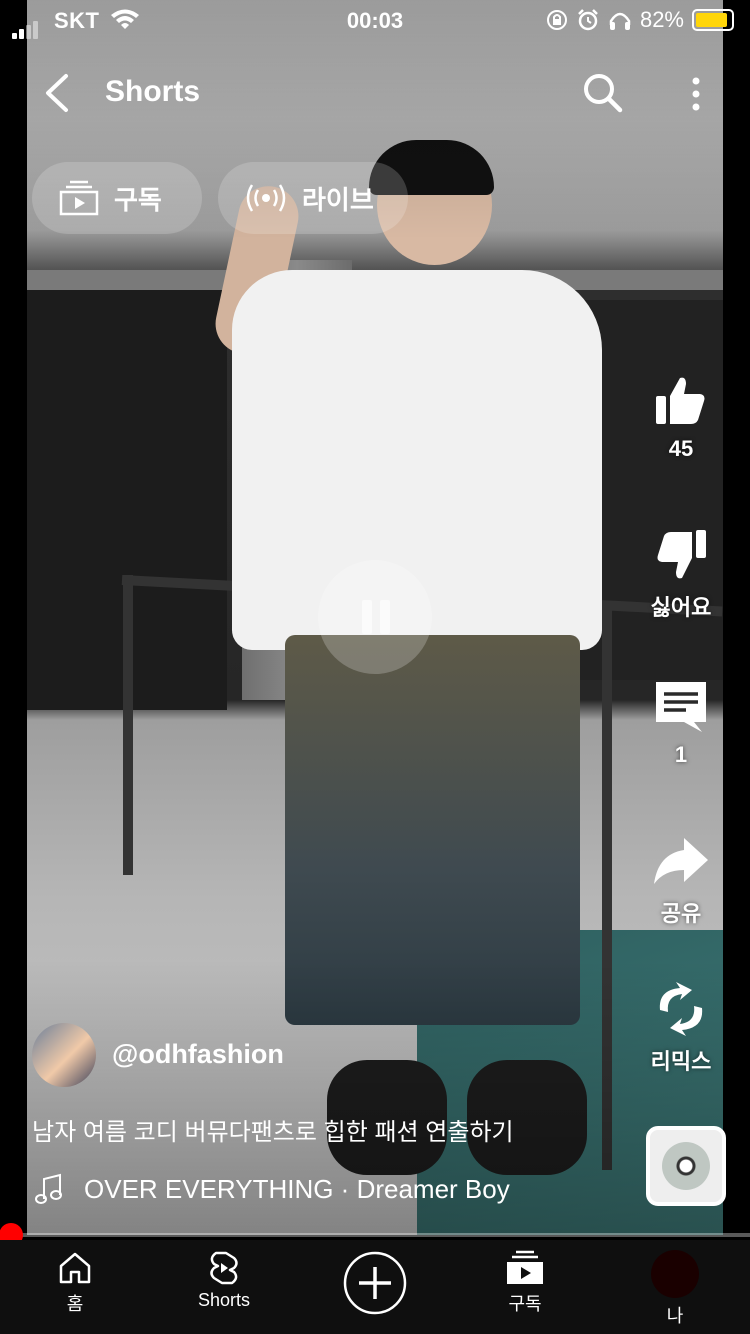  Describe the element at coordinates (681, 554) in the screenshot. I see `thumbs-down-icon` at that location.